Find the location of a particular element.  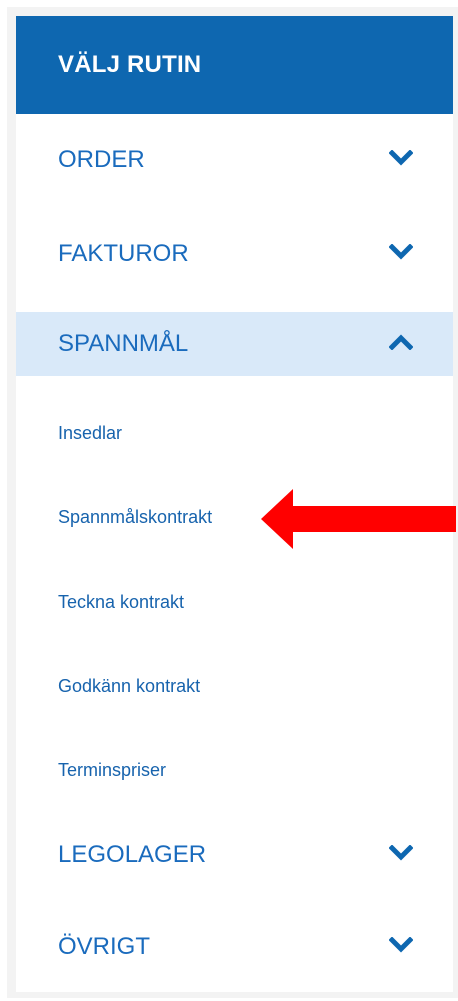

category-ovrigt-label: ÖVRIGT is located at coordinates (104, 946).